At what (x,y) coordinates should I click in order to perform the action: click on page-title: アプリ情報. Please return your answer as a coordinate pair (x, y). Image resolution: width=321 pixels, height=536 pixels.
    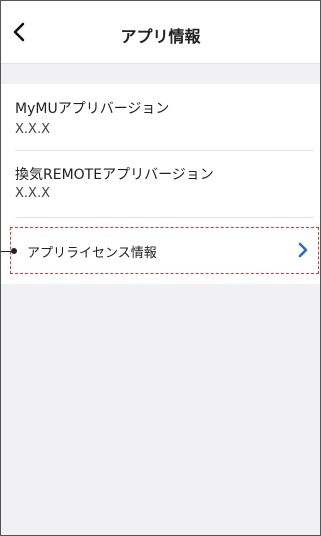
    Looking at the image, I should click on (160, 36).